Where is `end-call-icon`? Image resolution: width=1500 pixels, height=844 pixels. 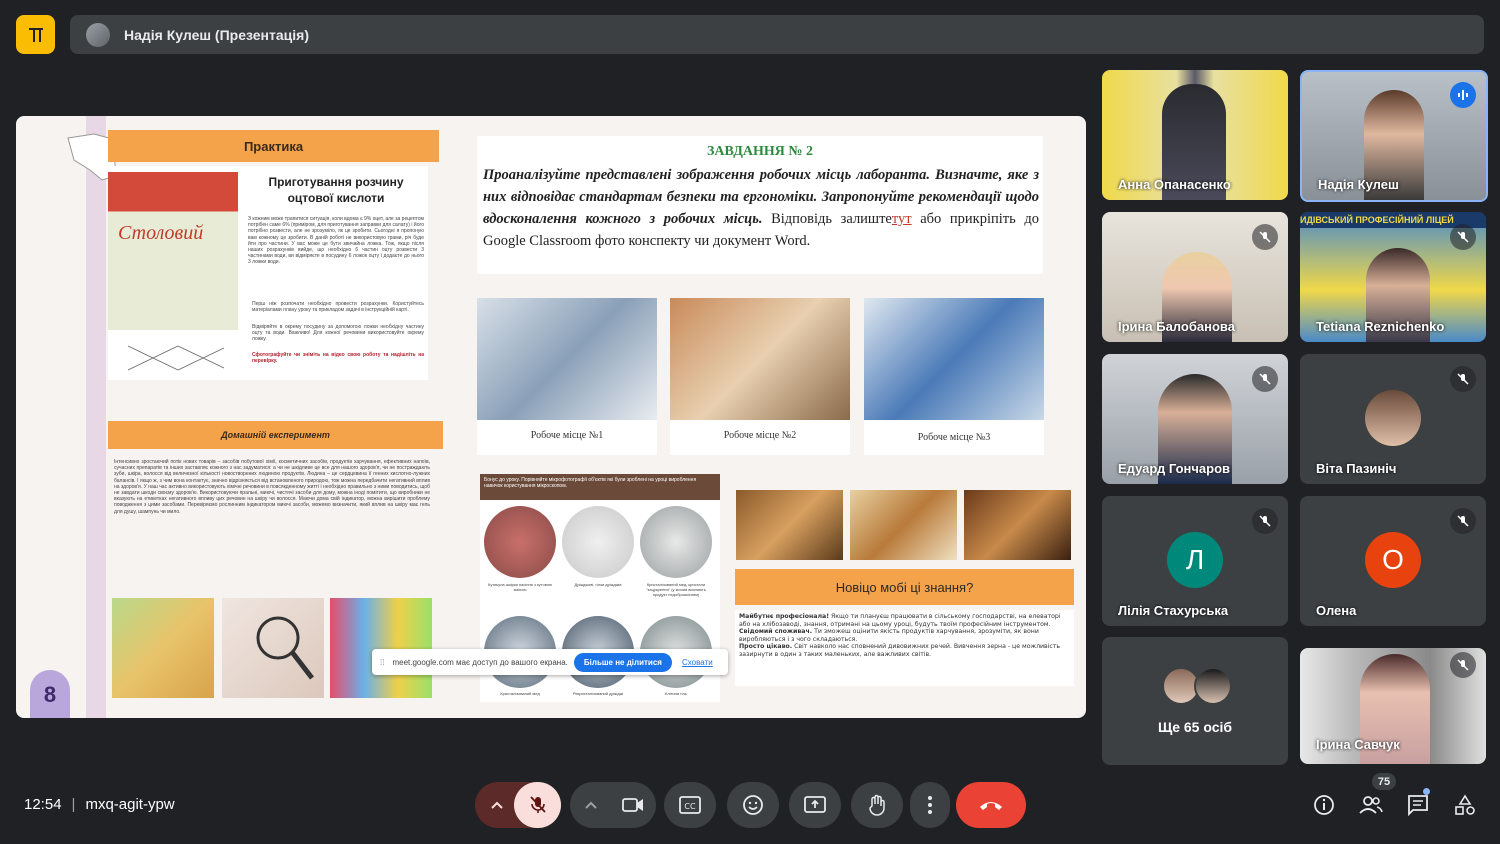
end-call-icon is located at coordinates (991, 806).